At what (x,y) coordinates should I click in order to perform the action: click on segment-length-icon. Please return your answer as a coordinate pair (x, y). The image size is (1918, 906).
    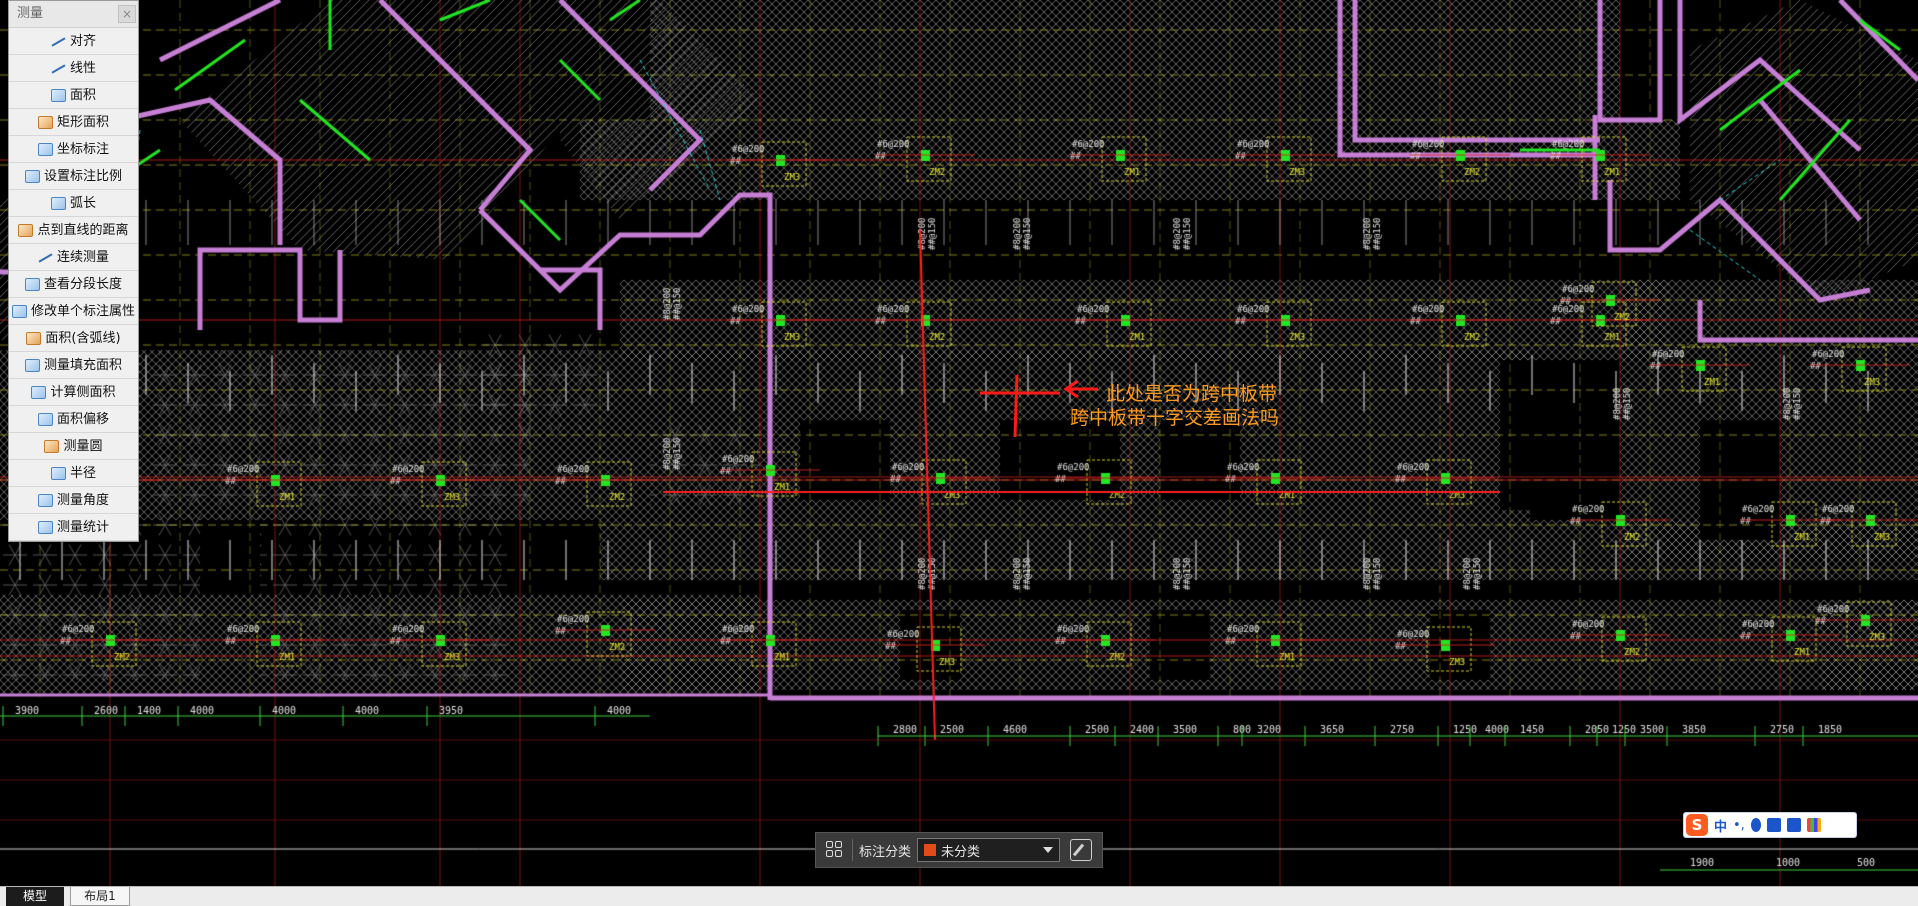
    Looking at the image, I should click on (32, 284).